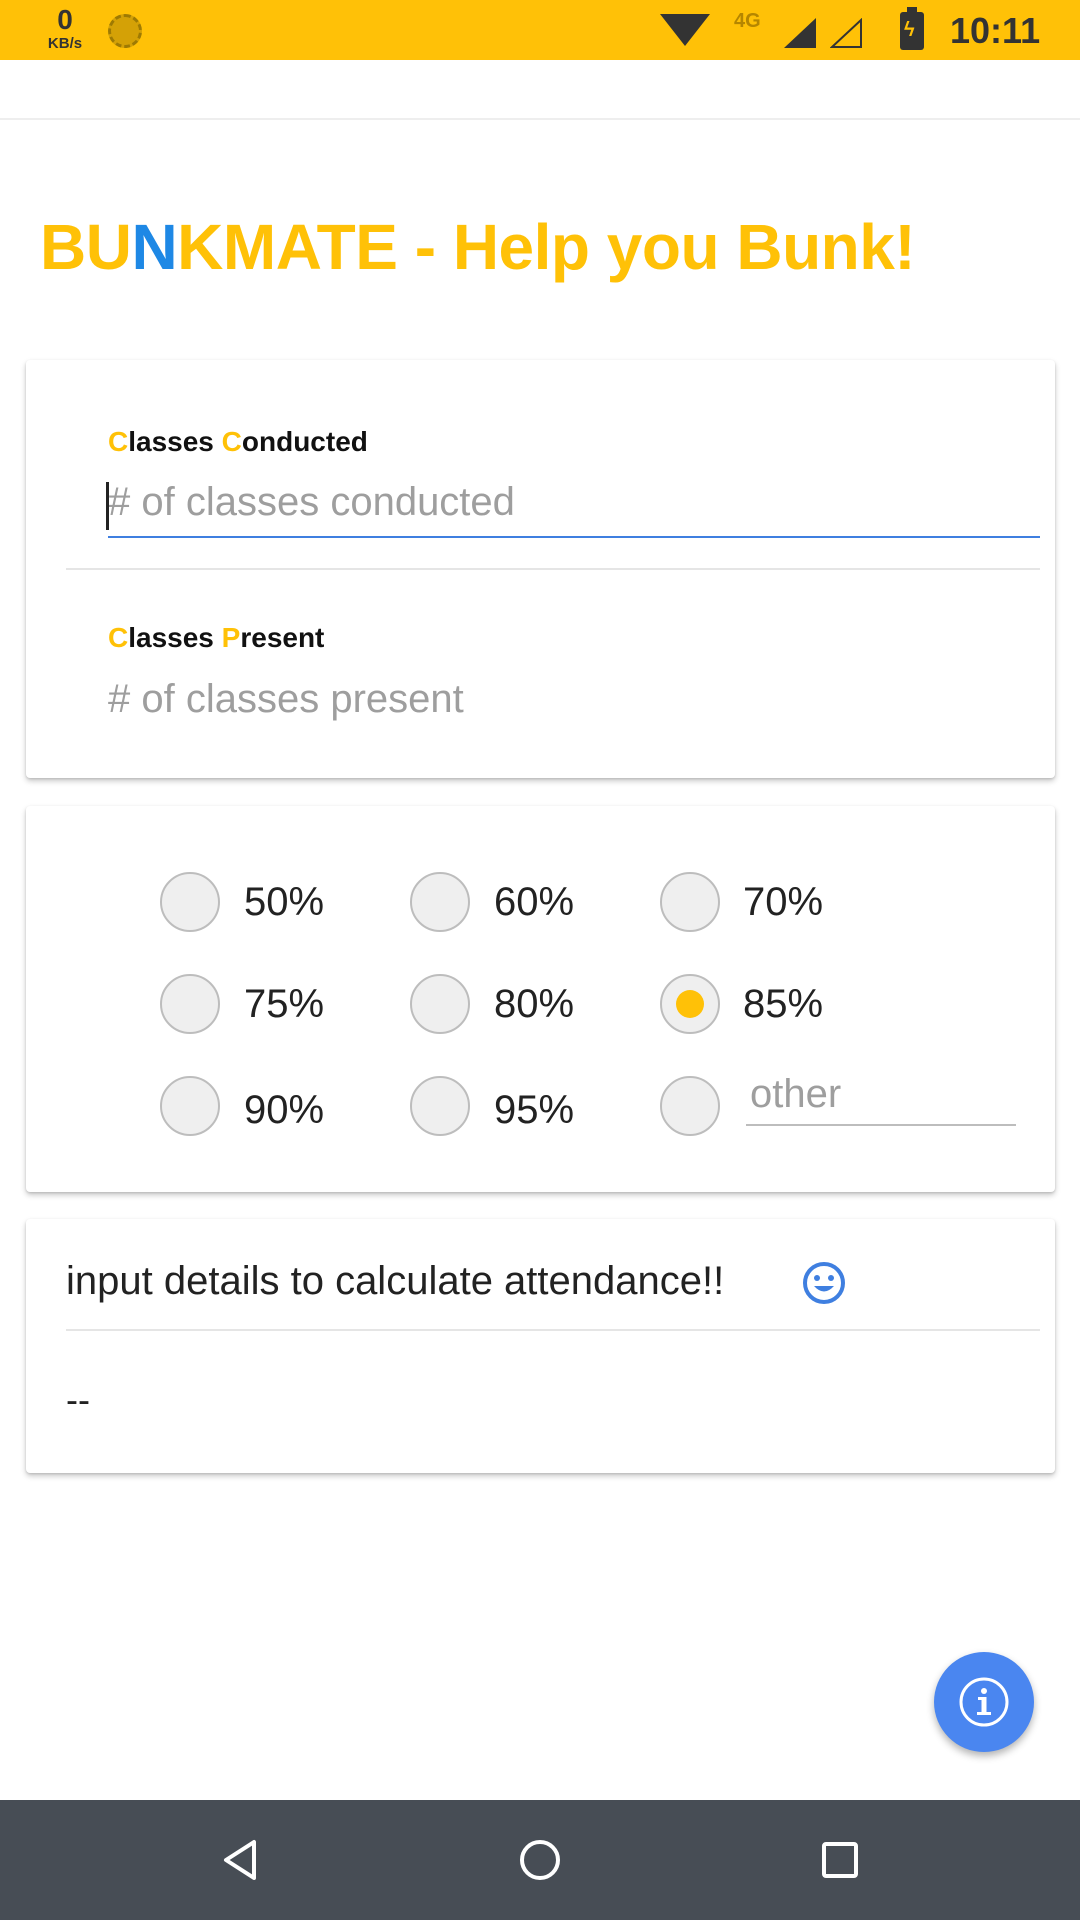 The height and width of the screenshot is (1920, 1080). Describe the element at coordinates (395, 1281) in the screenshot. I see `result-heading: input details to calculate attendance!!` at that location.